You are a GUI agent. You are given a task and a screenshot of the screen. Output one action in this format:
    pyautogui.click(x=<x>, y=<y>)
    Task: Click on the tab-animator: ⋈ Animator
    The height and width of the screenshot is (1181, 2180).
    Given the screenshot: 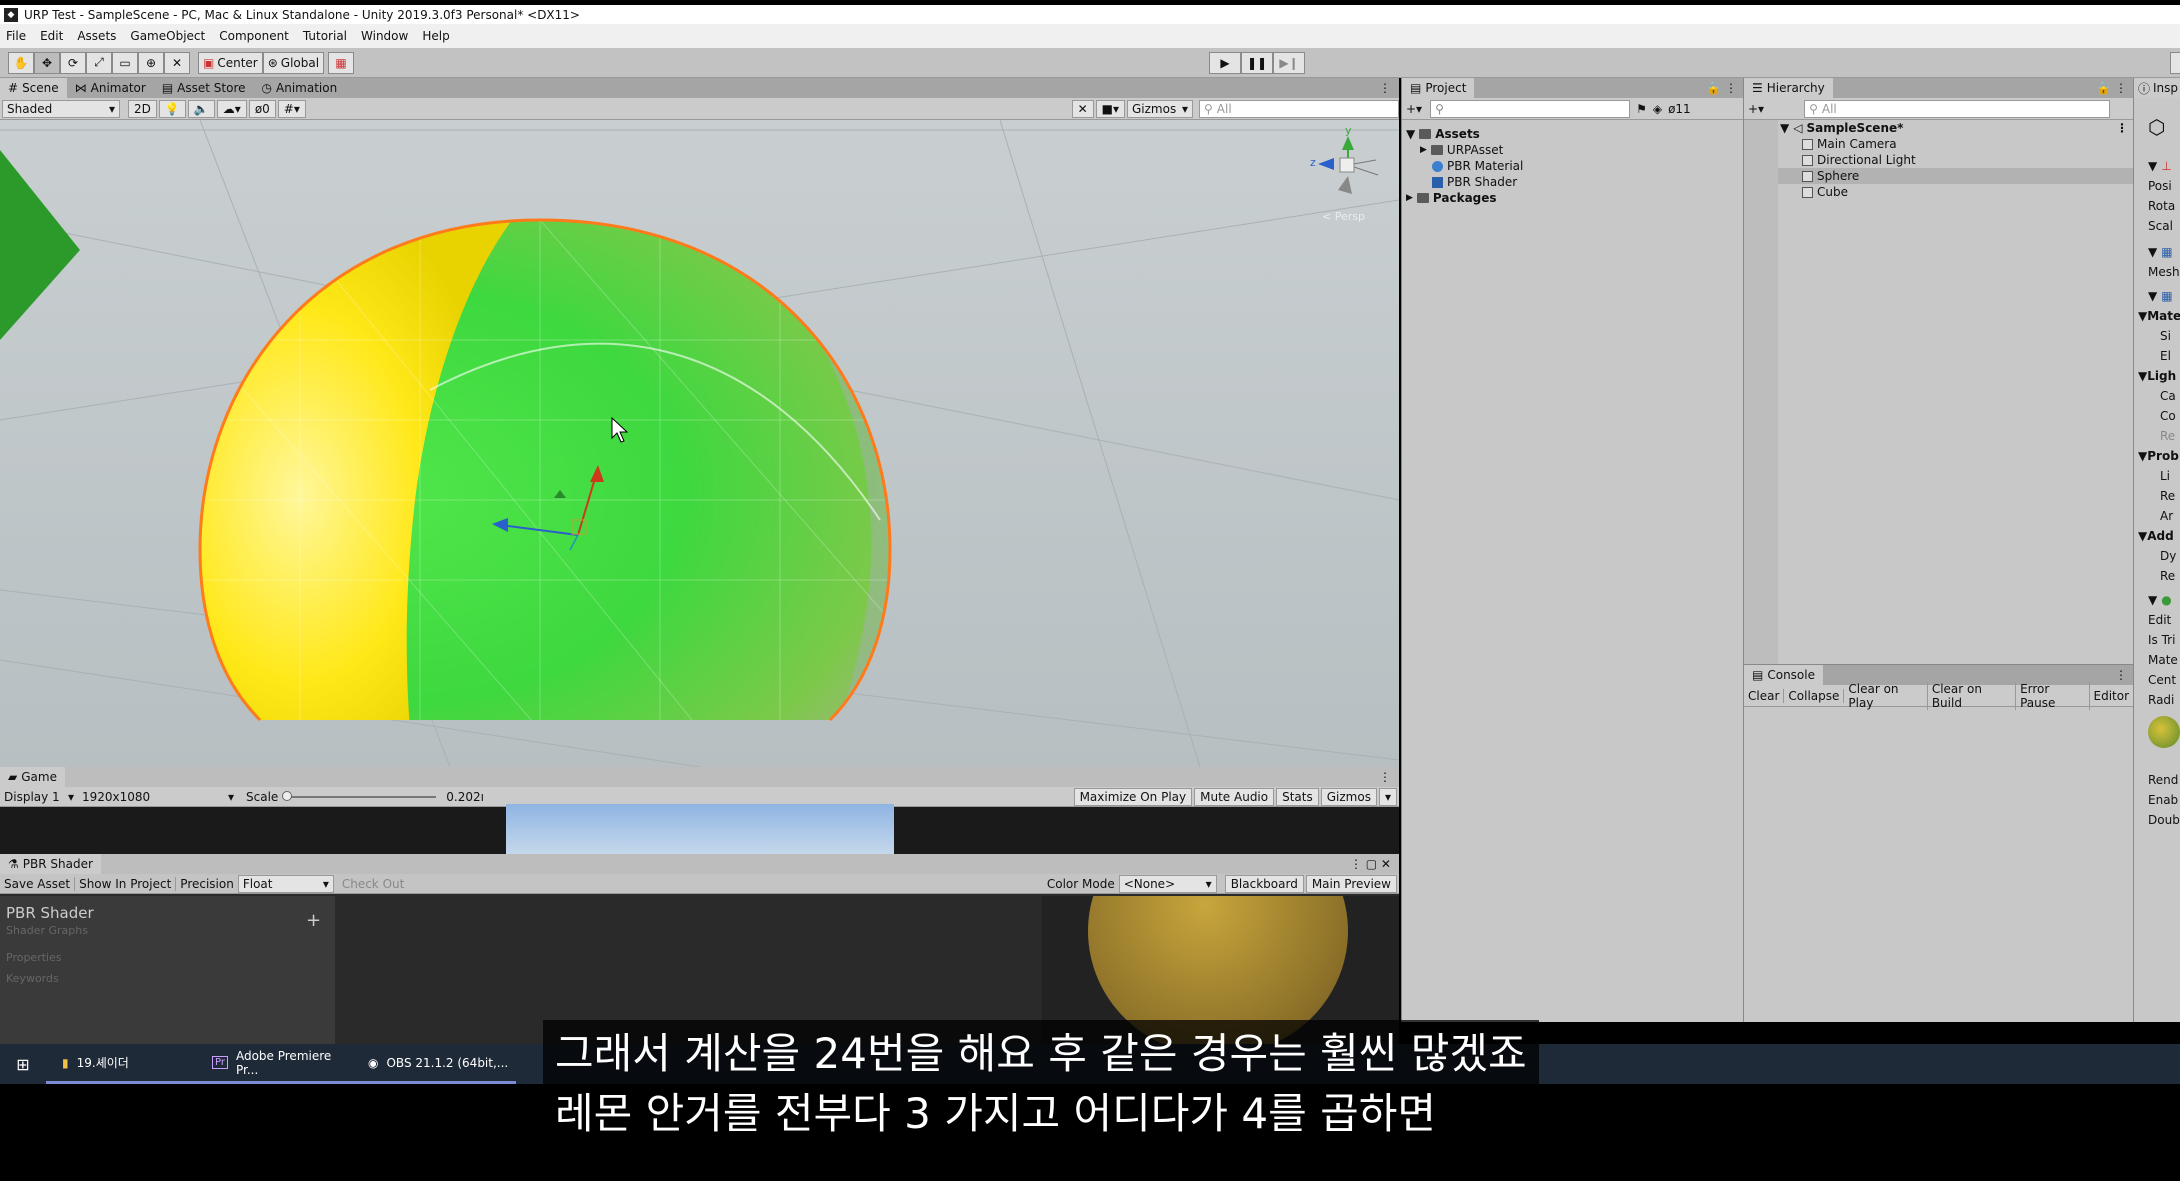 What is the action you would take?
    pyautogui.click(x=110, y=88)
    